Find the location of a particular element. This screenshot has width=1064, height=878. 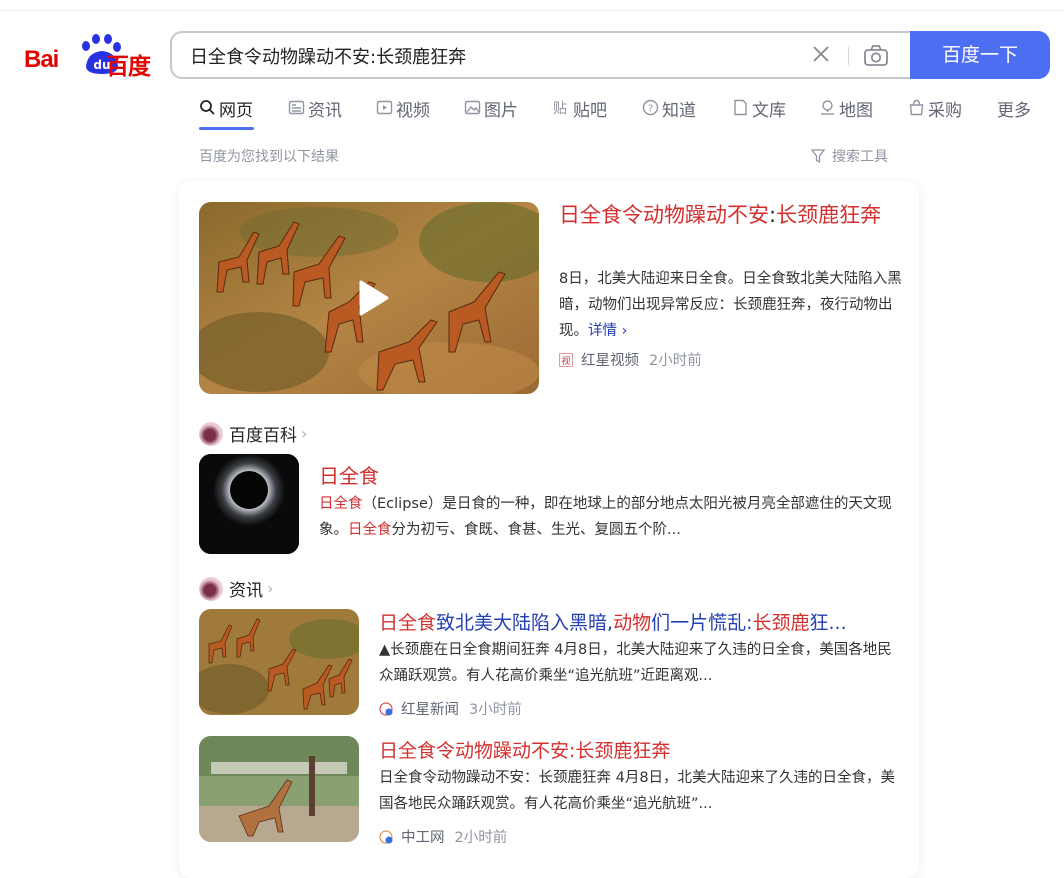

news-icon is located at coordinates (296, 107).